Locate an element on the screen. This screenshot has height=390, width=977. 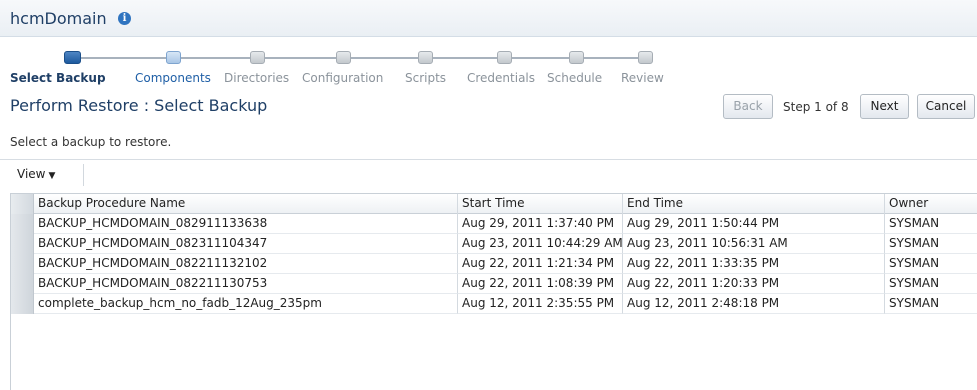
cell-backup-name: complete_backup_hcm_no_fadb_12Aug_235pm is located at coordinates (246, 304).